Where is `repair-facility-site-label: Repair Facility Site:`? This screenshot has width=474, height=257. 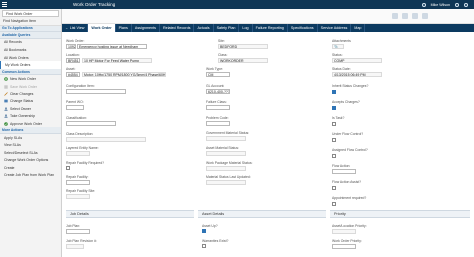 repair-facility-site-label: Repair Facility Site: is located at coordinates (81, 191).